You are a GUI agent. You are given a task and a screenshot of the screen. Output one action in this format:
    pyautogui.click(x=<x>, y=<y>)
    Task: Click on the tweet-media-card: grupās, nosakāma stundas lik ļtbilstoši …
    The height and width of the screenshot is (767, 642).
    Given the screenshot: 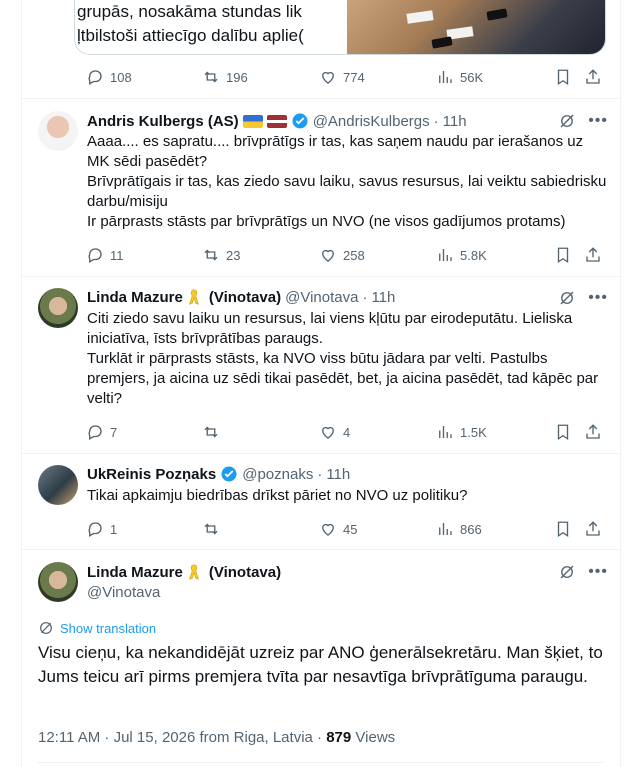 What is the action you would take?
    pyautogui.click(x=340, y=27)
    